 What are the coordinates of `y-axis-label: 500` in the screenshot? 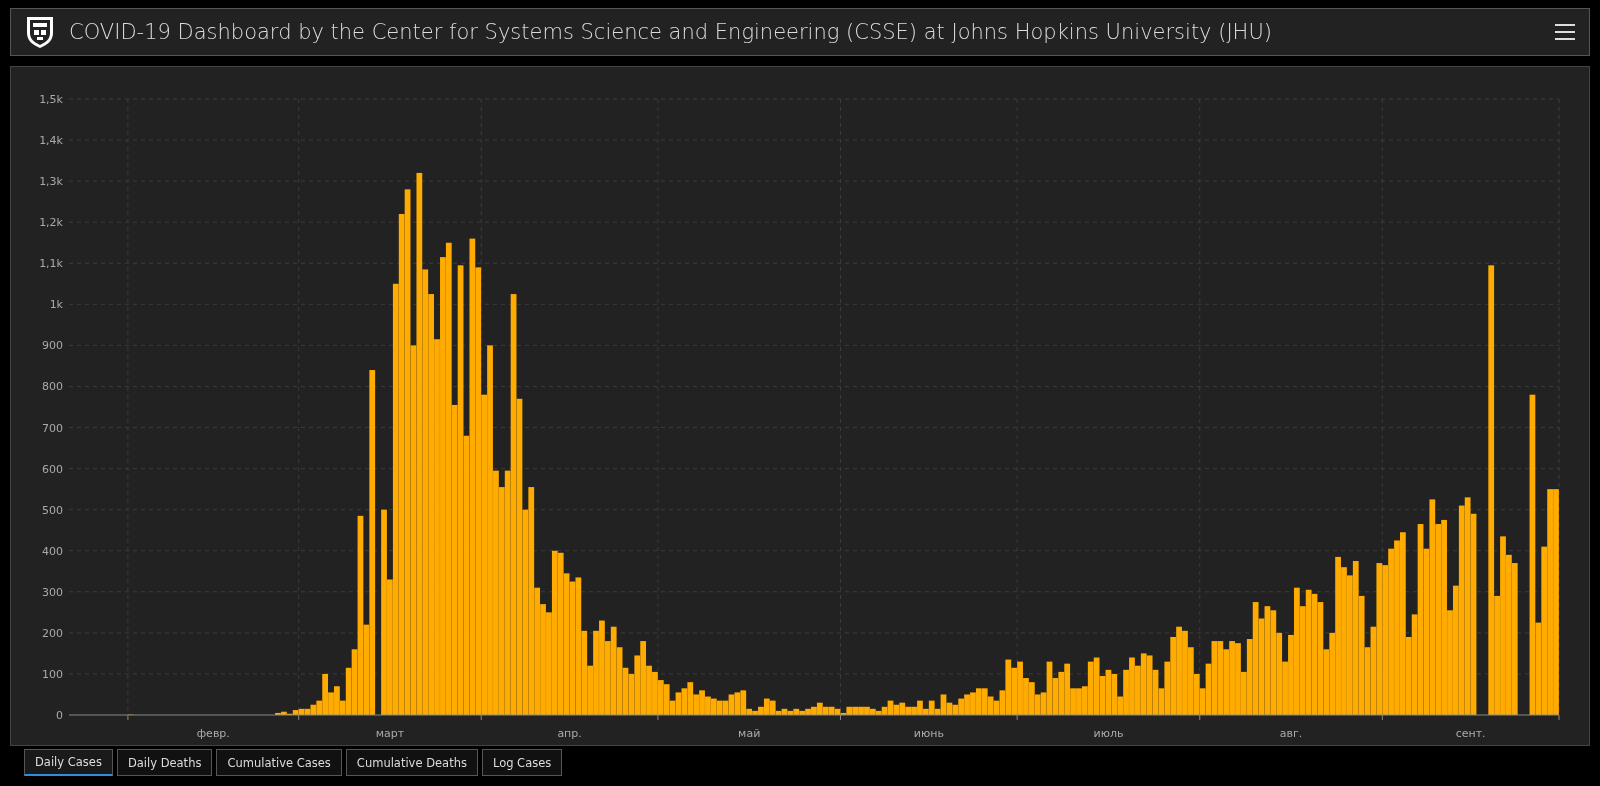 It's located at (52, 510).